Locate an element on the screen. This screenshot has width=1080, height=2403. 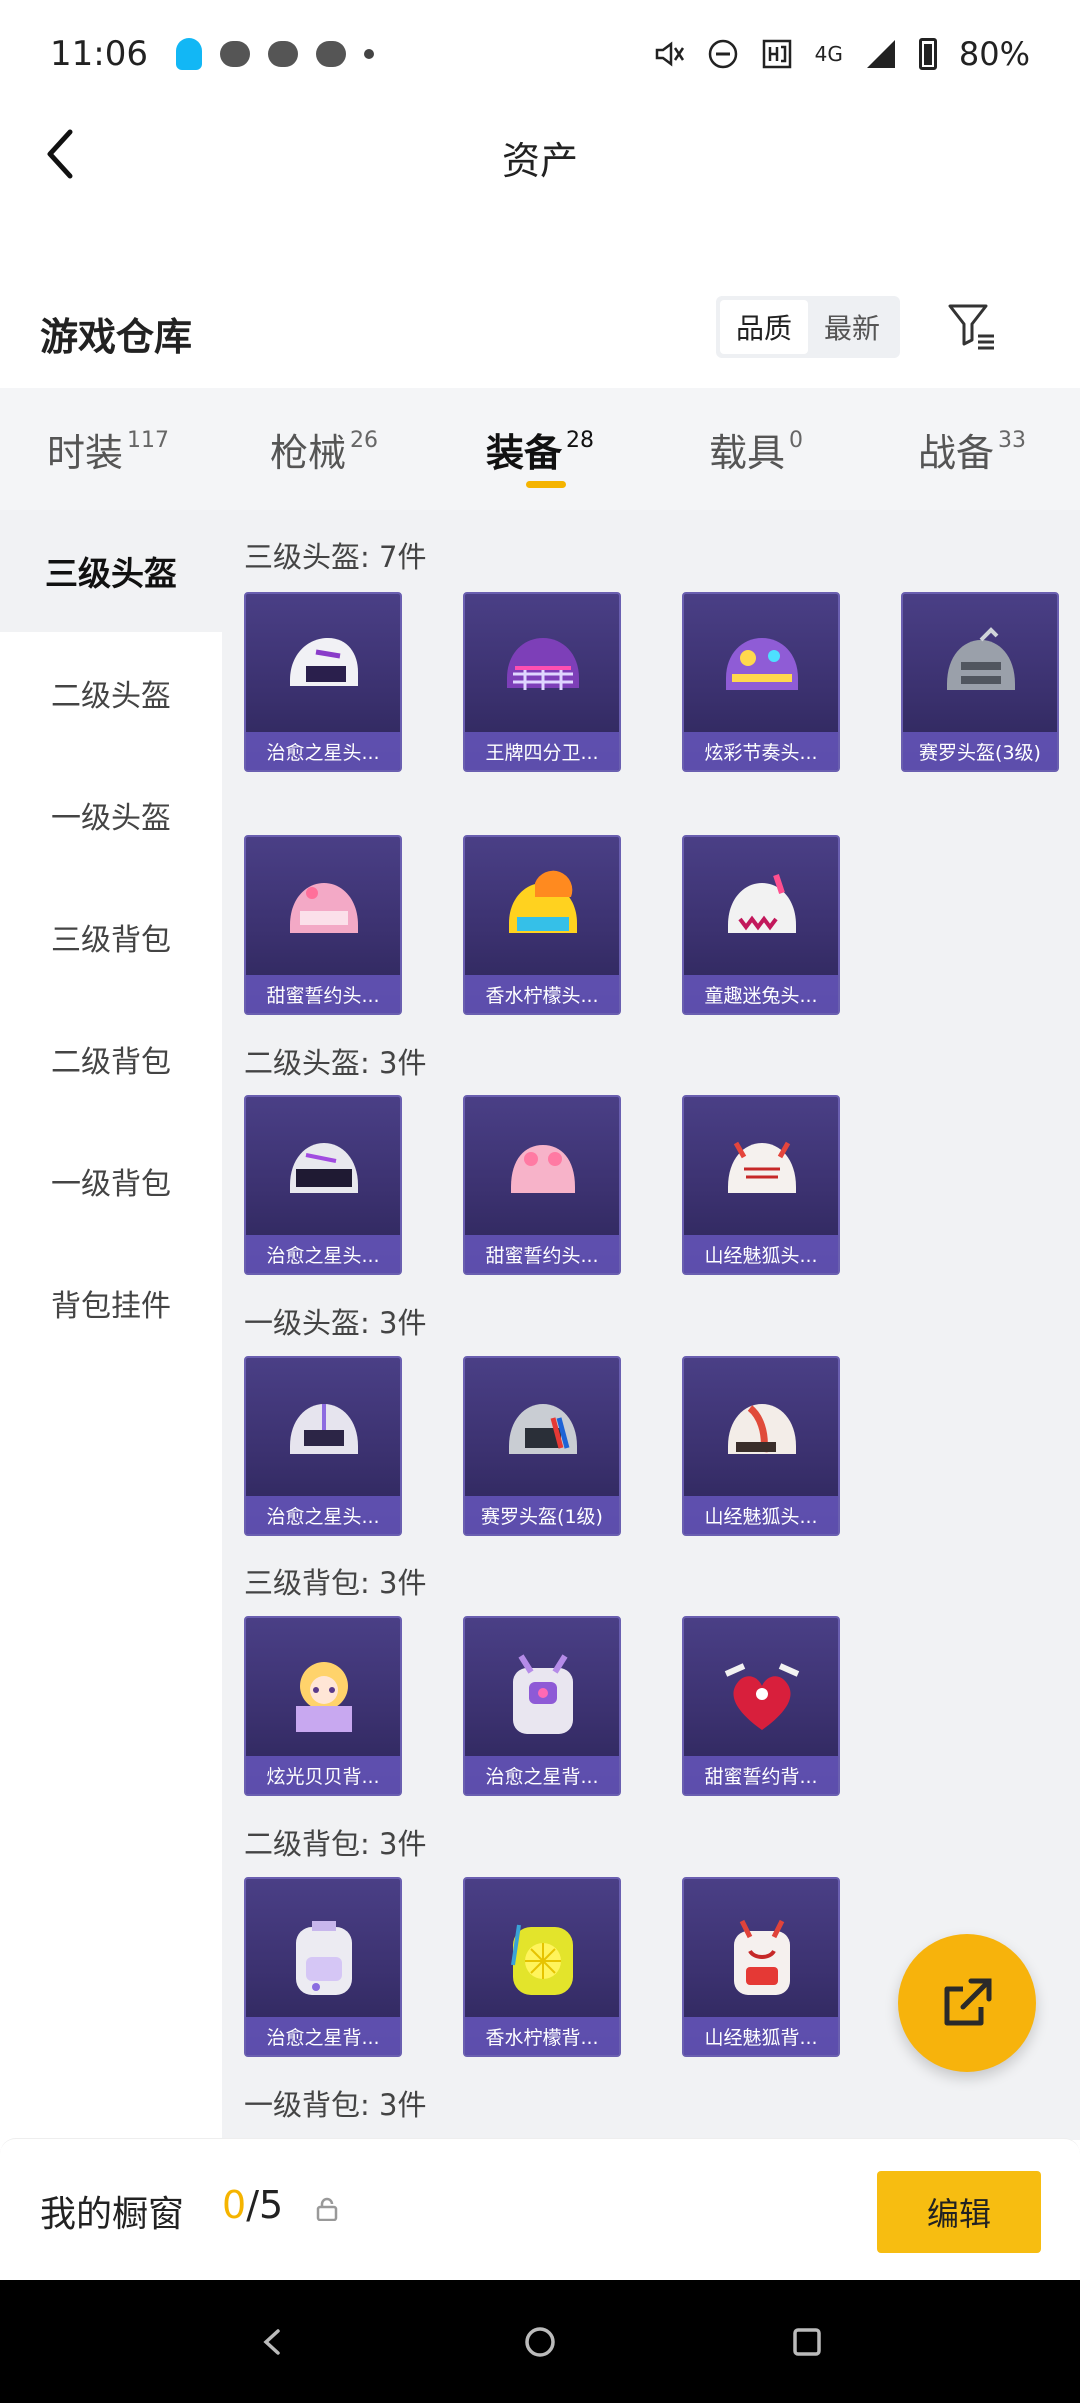
tab-count: 26 is located at coordinates (364, 440).